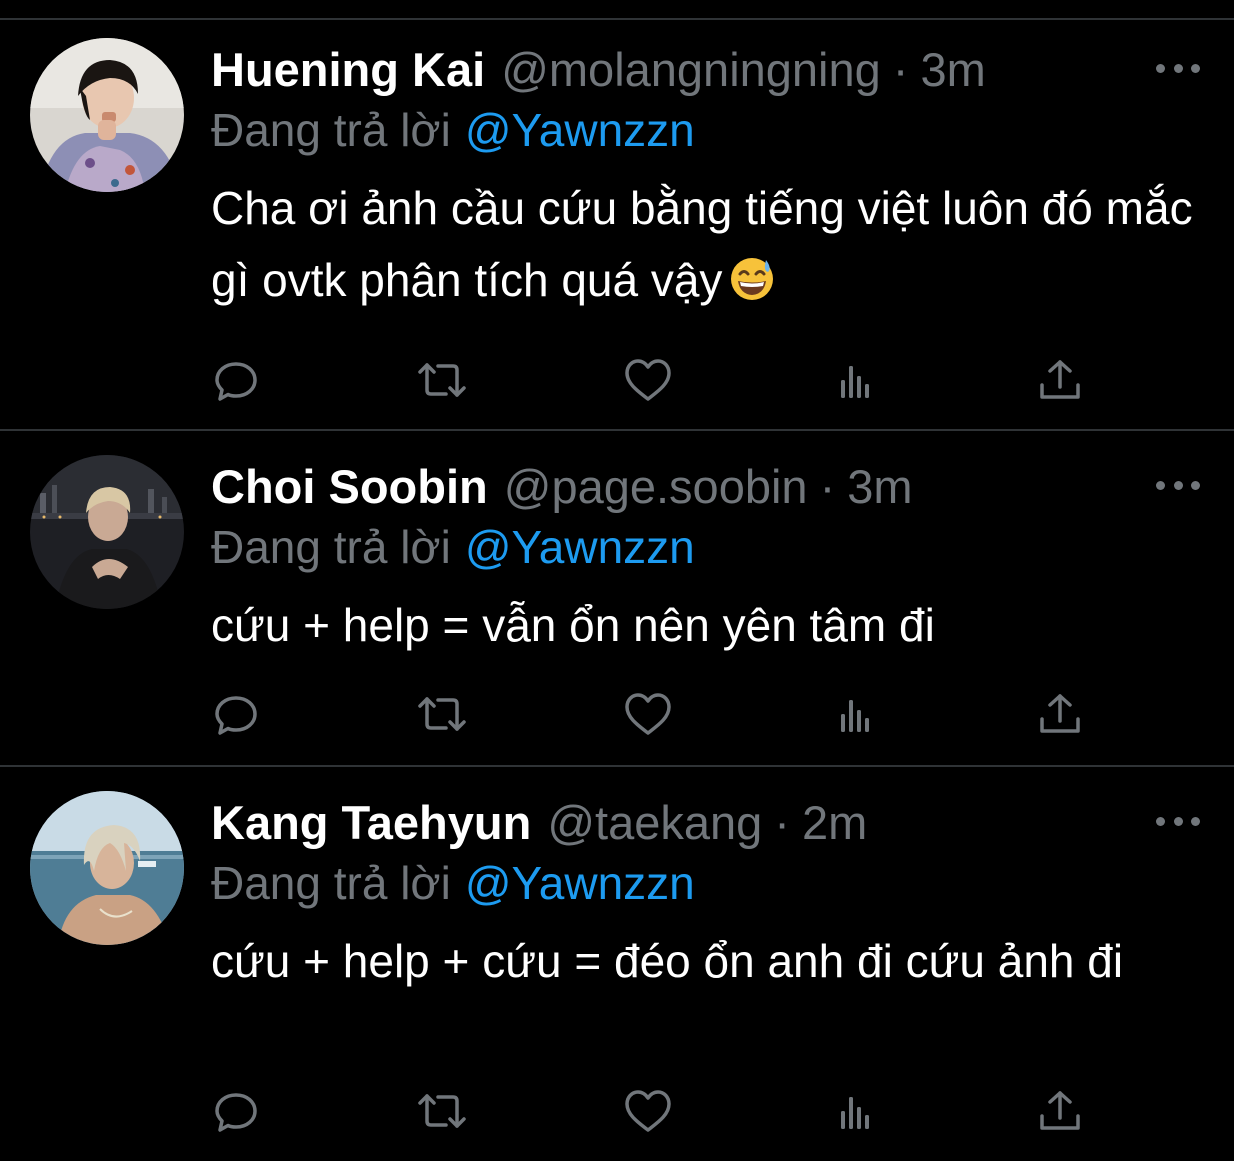  I want to click on display-name: Kang Taehyun, so click(371, 823).